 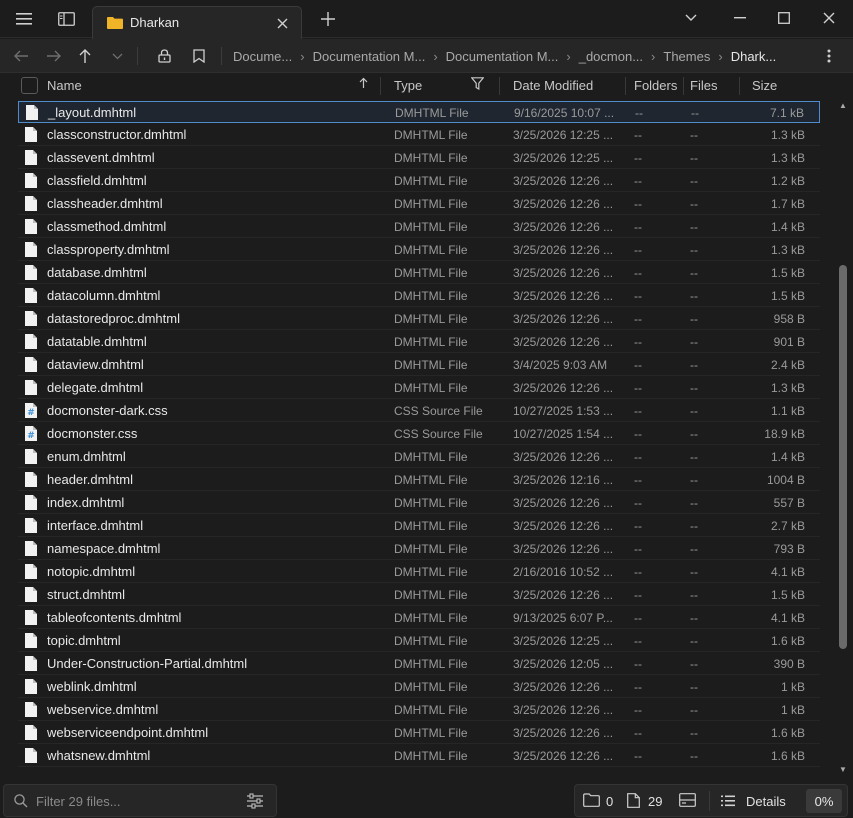 What do you see at coordinates (766, 801) in the screenshot?
I see `details-view-button: Details` at bounding box center [766, 801].